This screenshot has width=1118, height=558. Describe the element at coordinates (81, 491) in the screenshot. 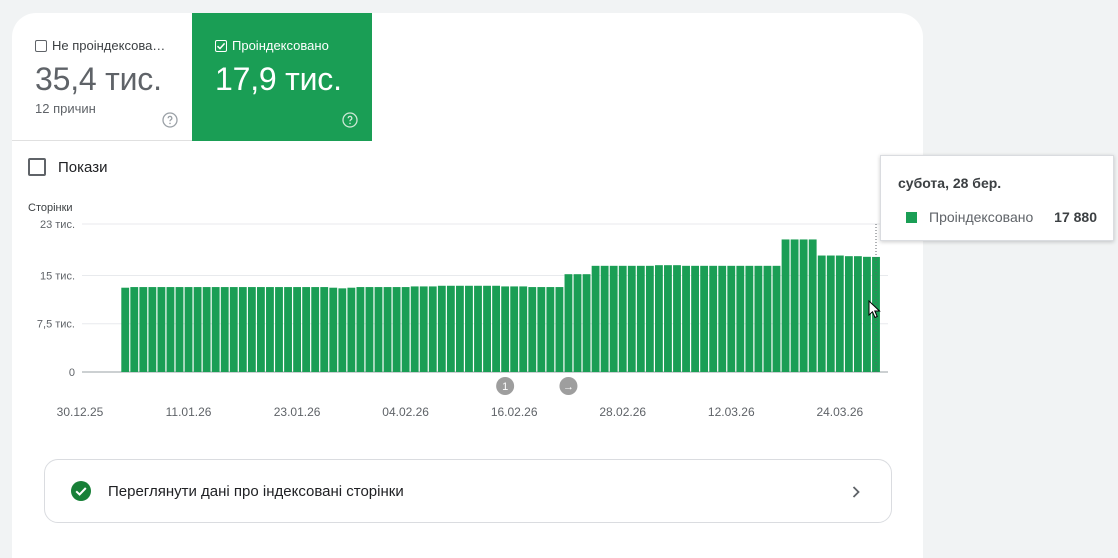

I see `check-circle-icon` at that location.